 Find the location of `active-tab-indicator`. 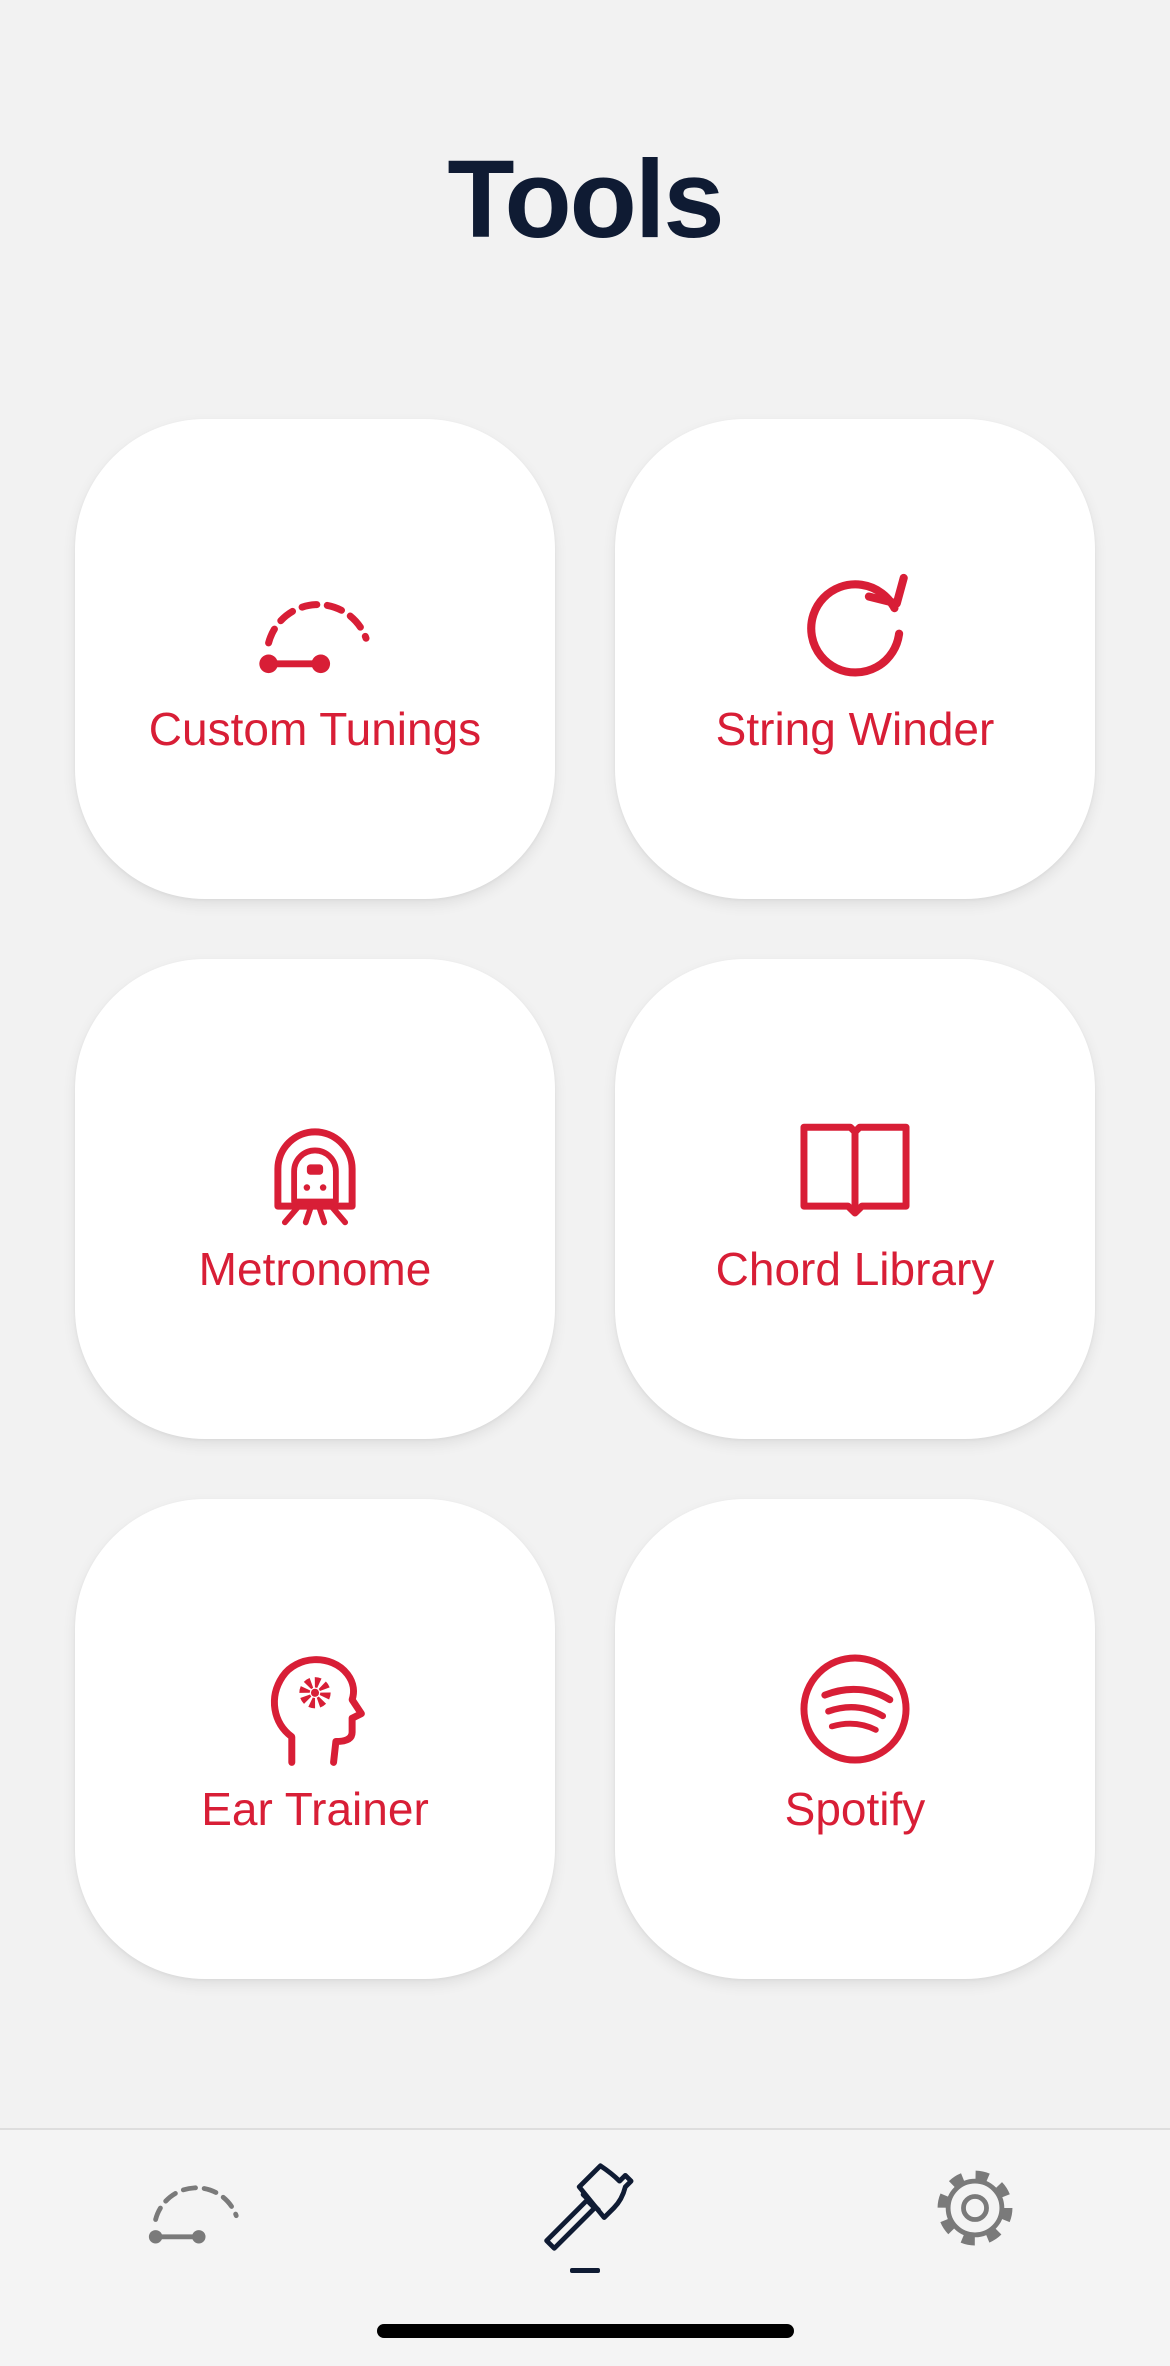

active-tab-indicator is located at coordinates (585, 2270).